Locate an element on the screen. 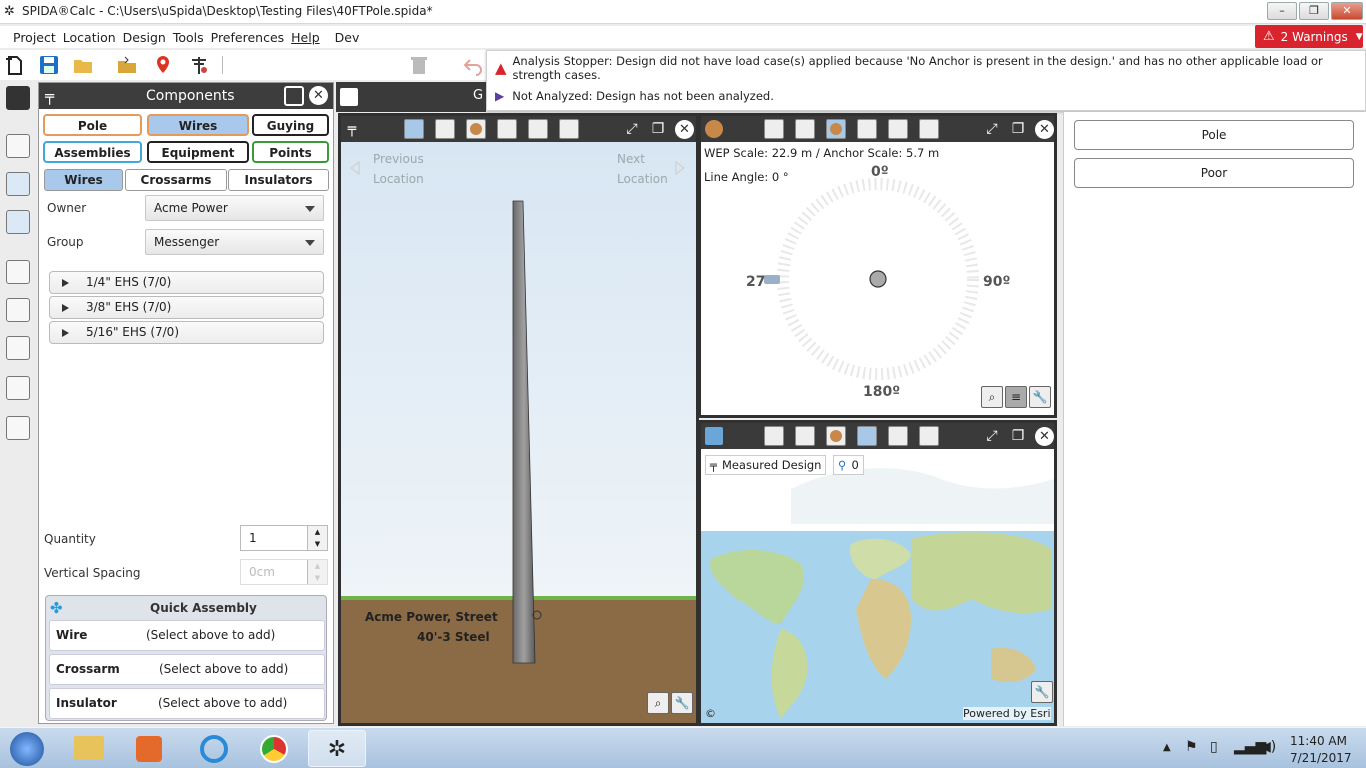  chrome-icon is located at coordinates (274, 748).